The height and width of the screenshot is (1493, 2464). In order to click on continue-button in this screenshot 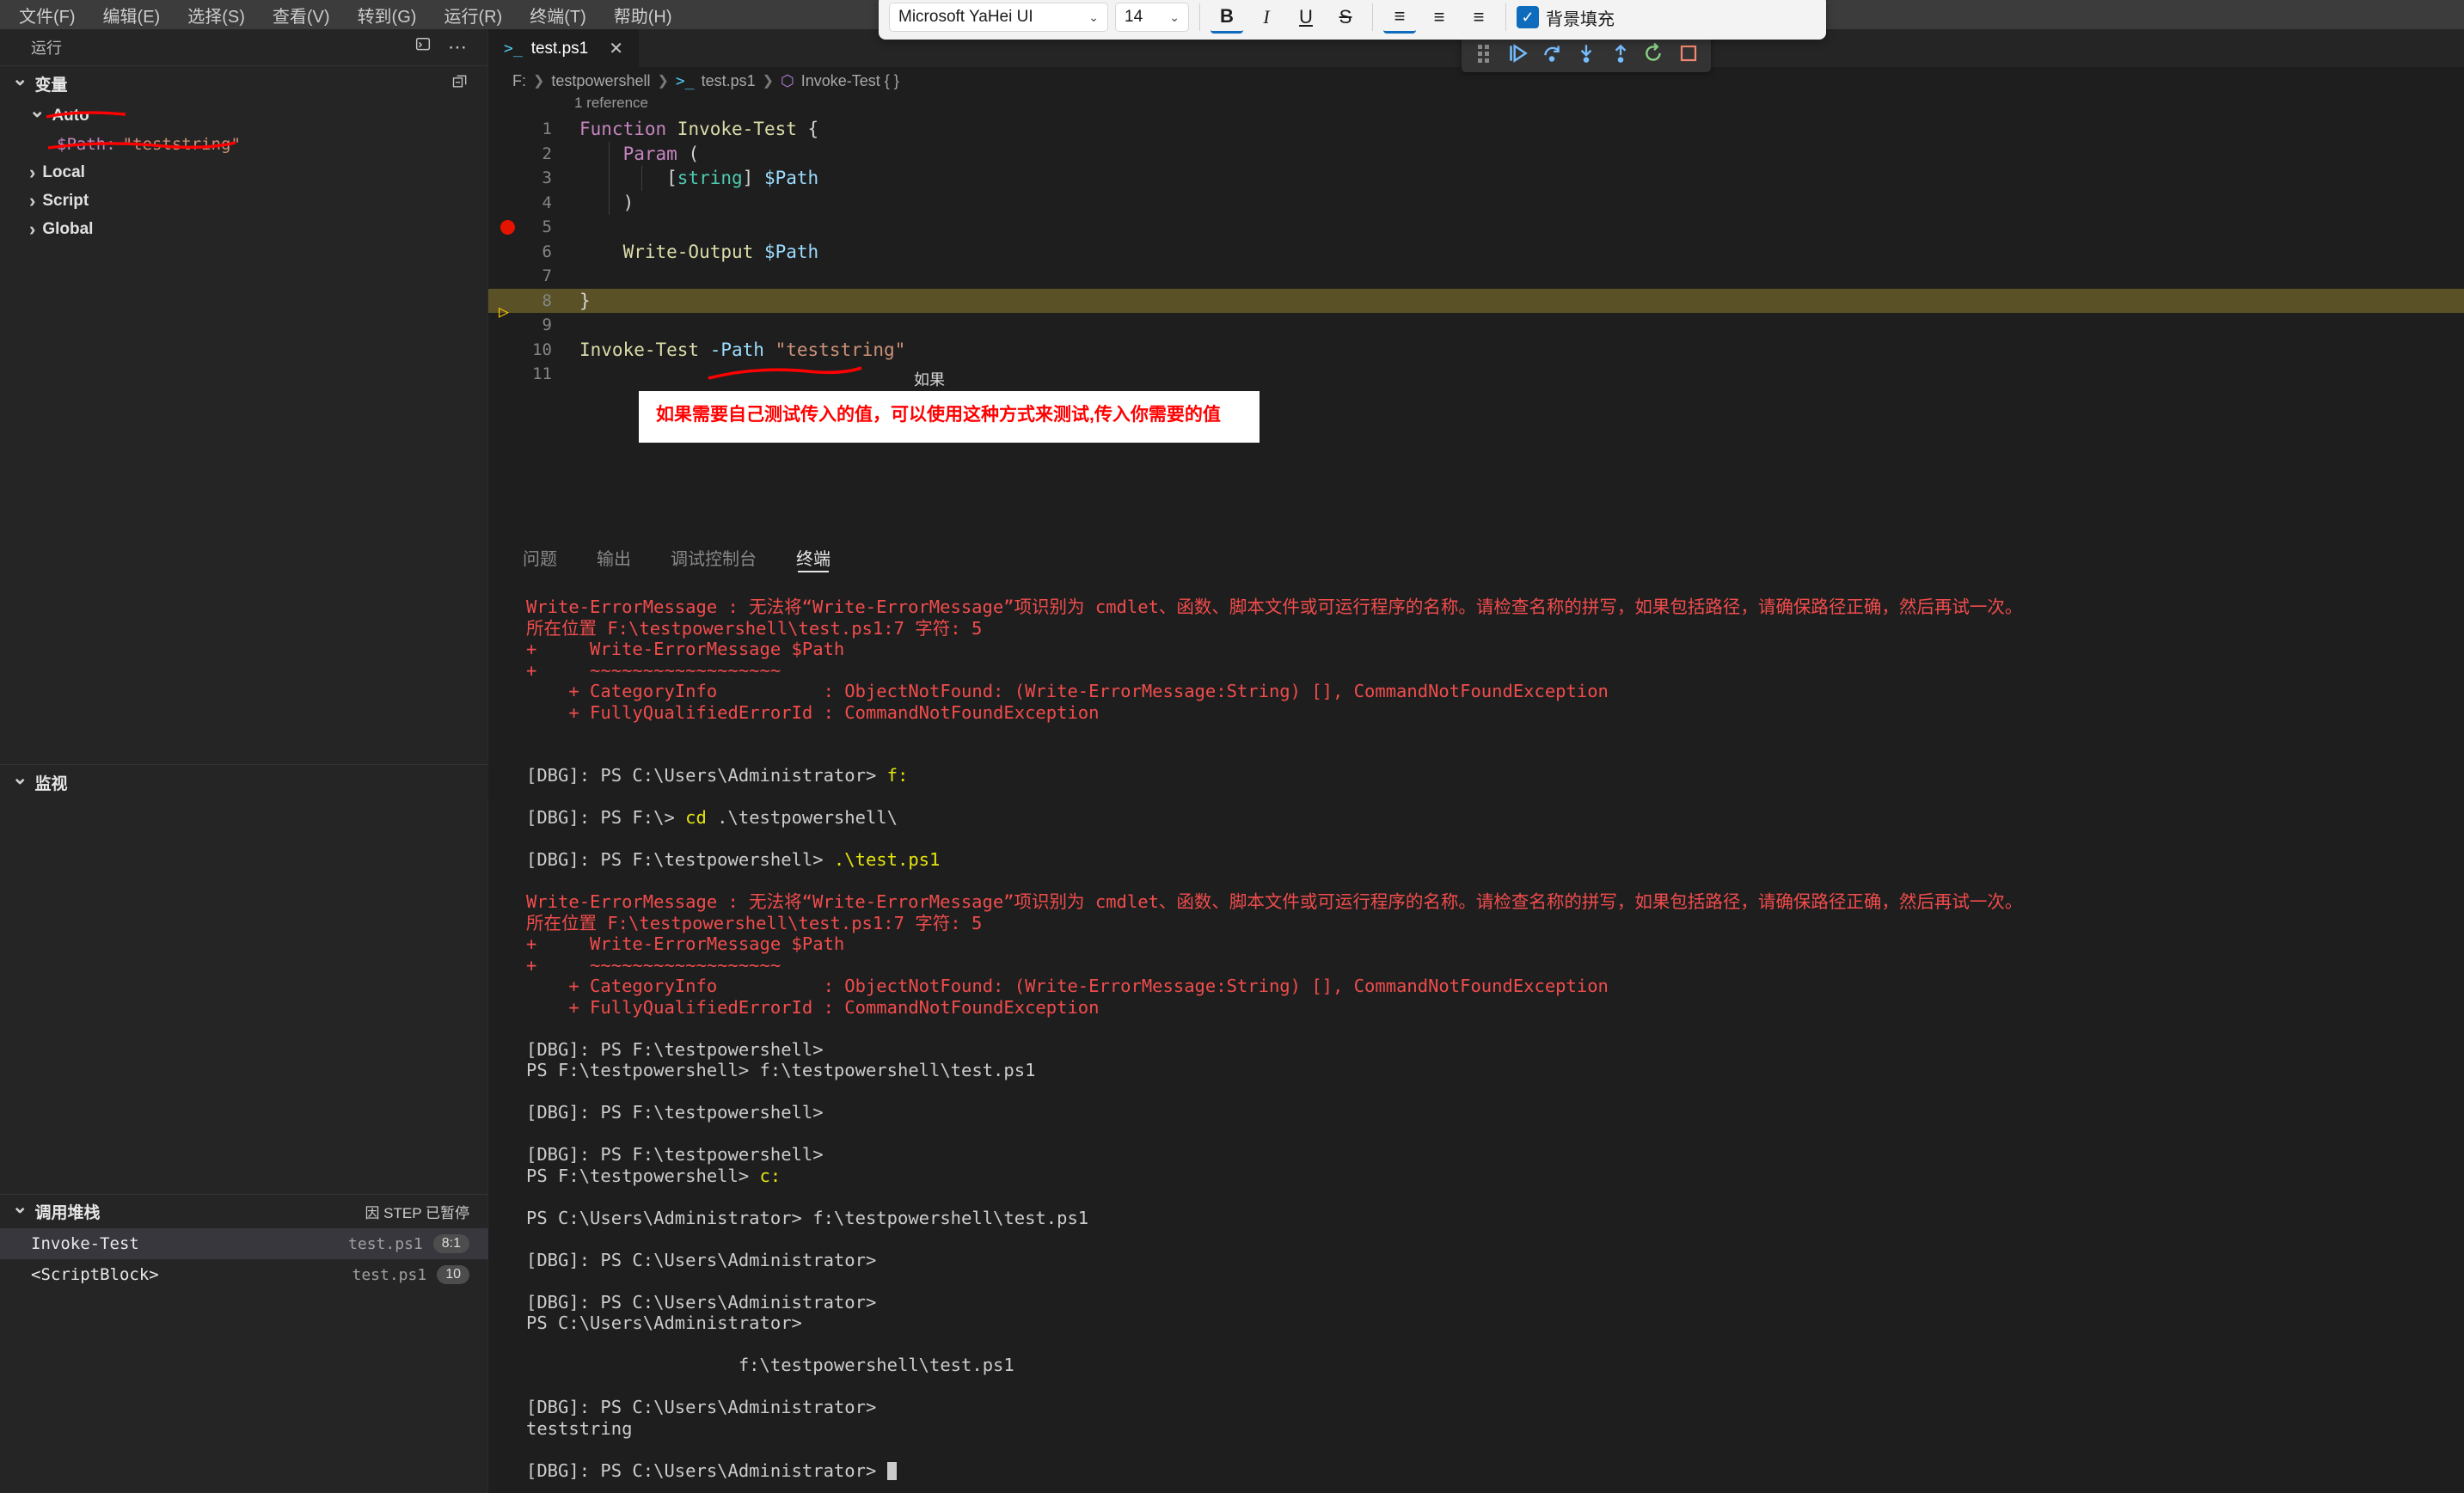, I will do `click(1518, 53)`.